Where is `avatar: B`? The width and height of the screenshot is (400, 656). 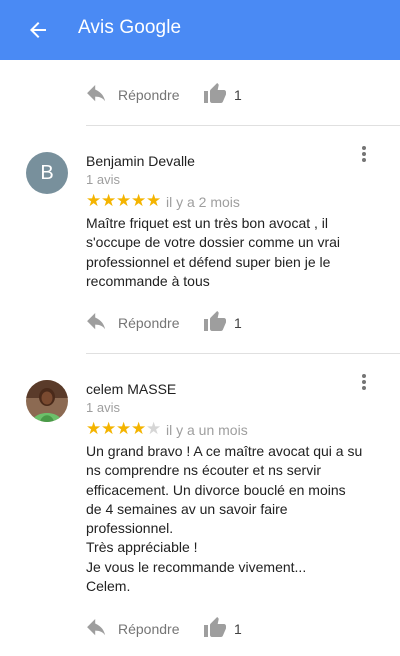
avatar: B is located at coordinates (47, 173).